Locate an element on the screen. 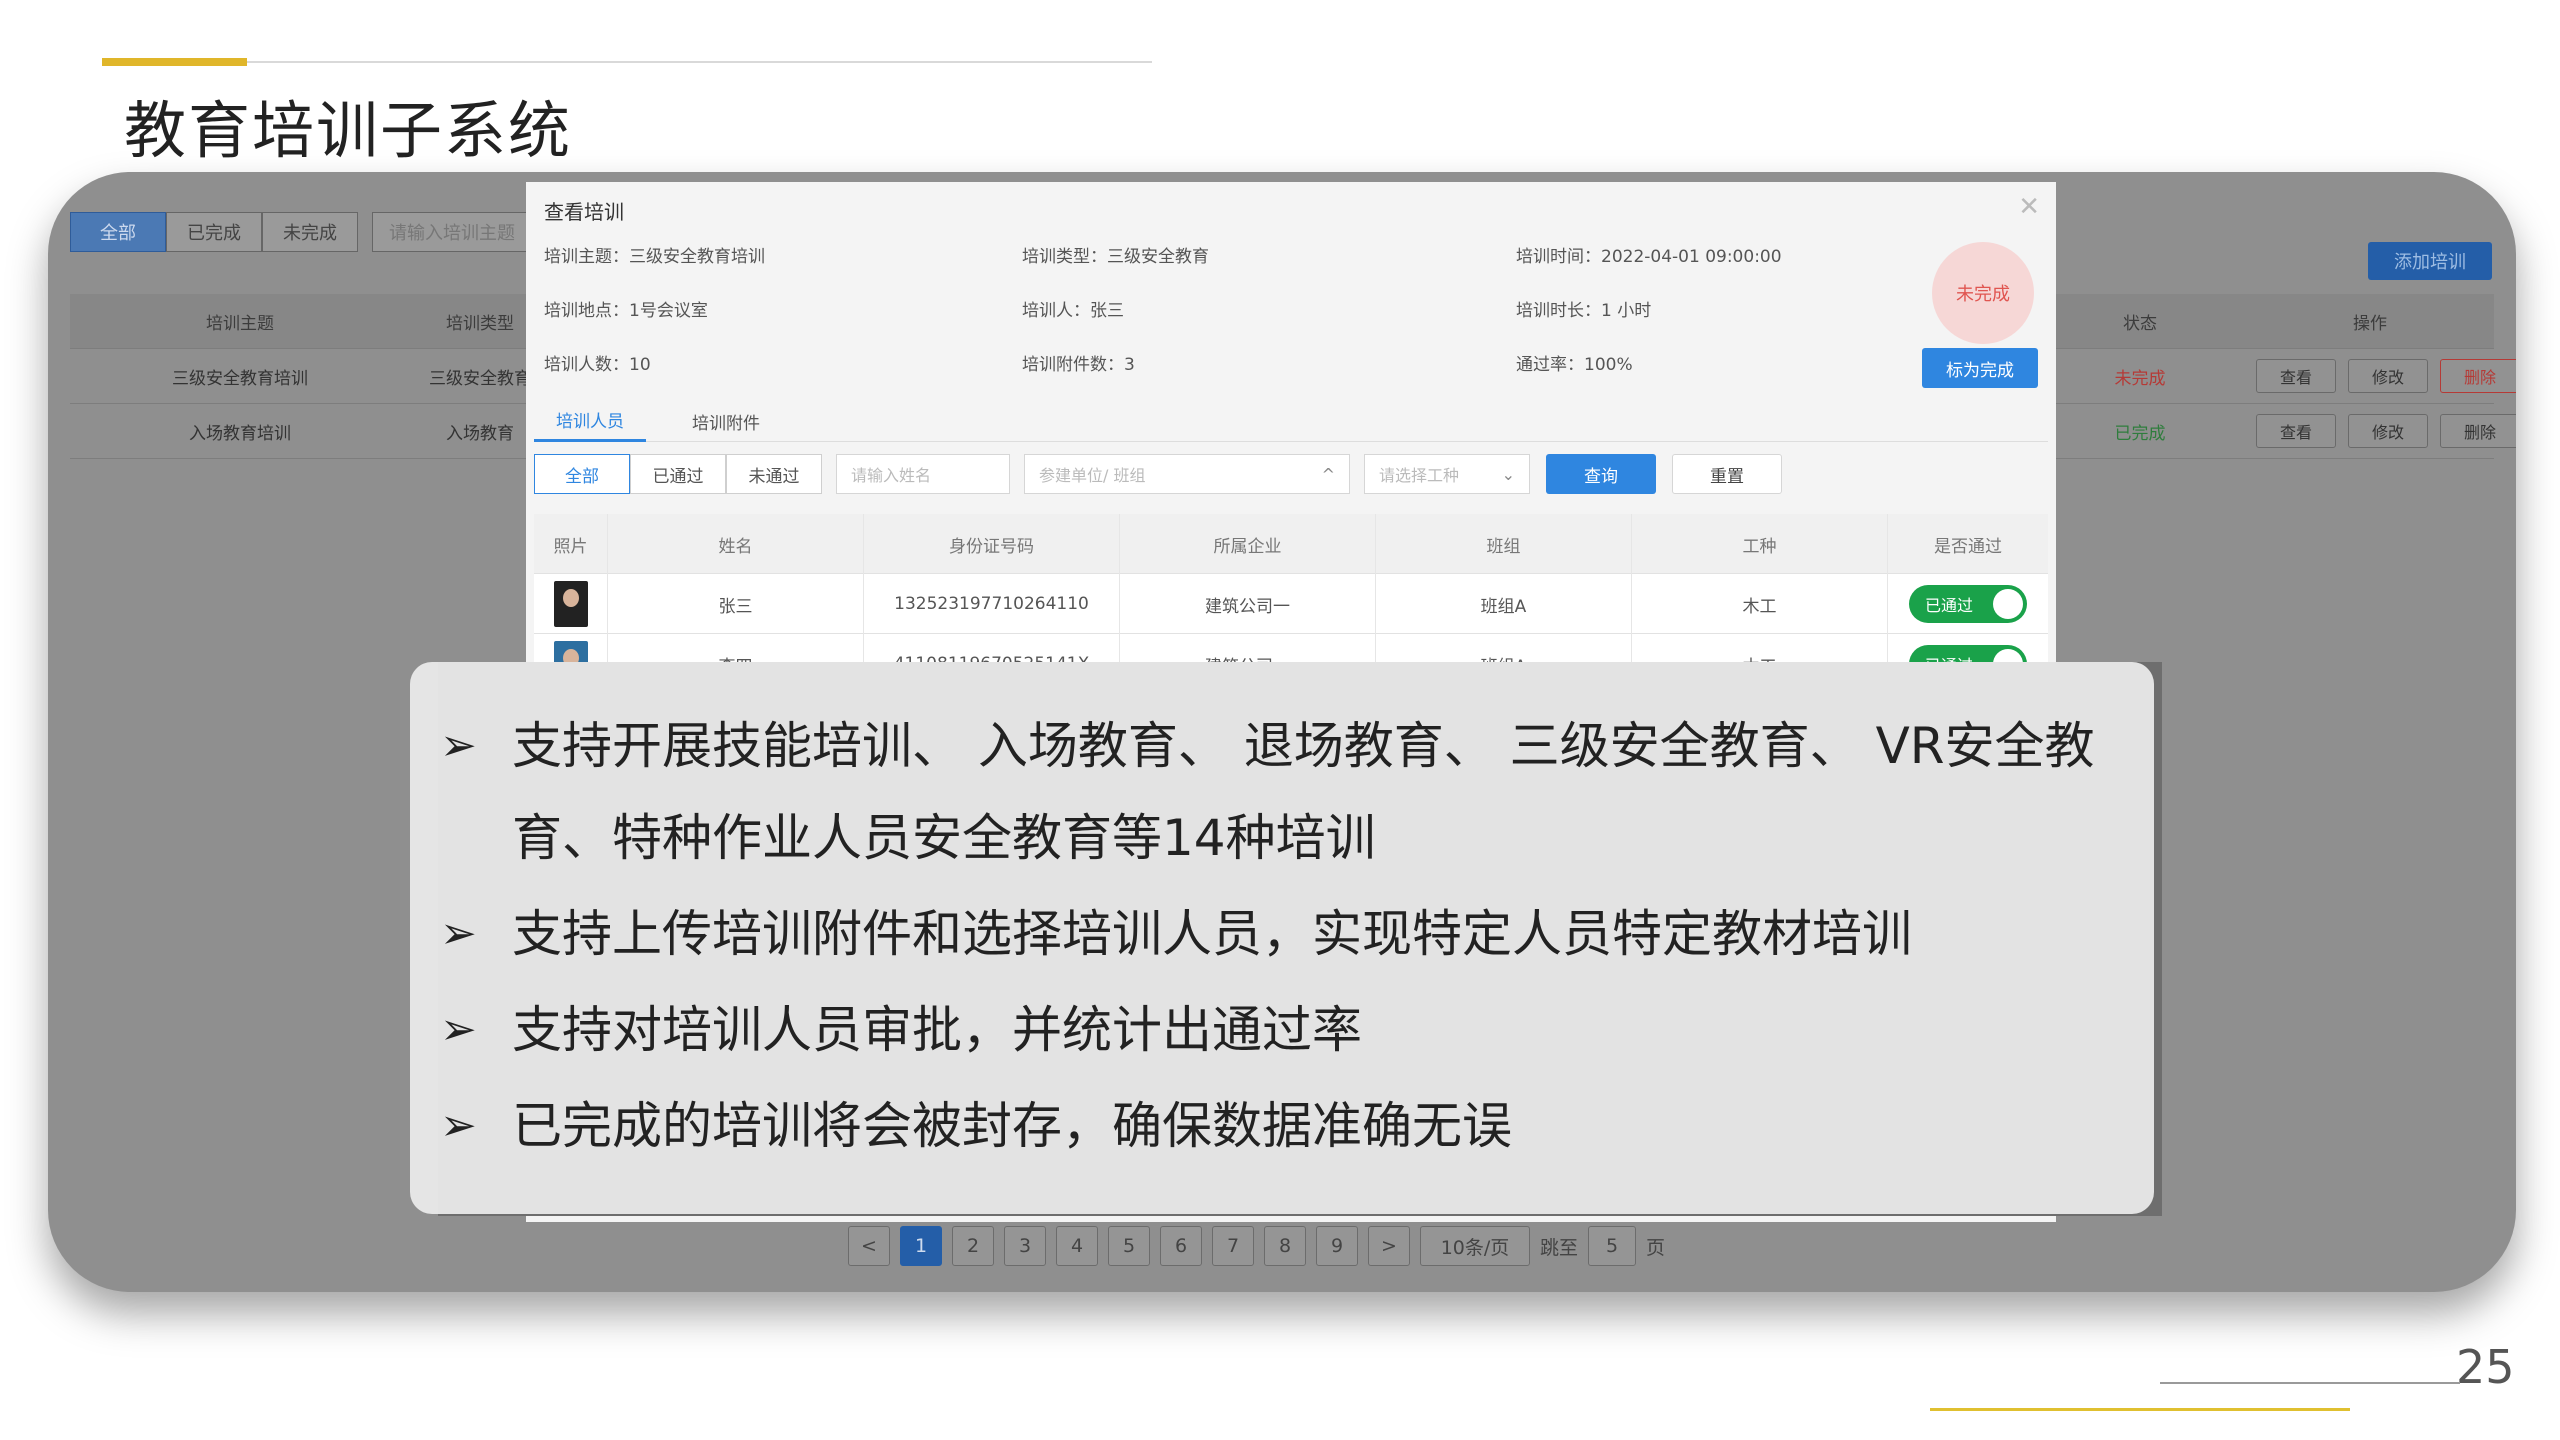  info-pass-rate: 通过率：100% is located at coordinates (1574, 362).